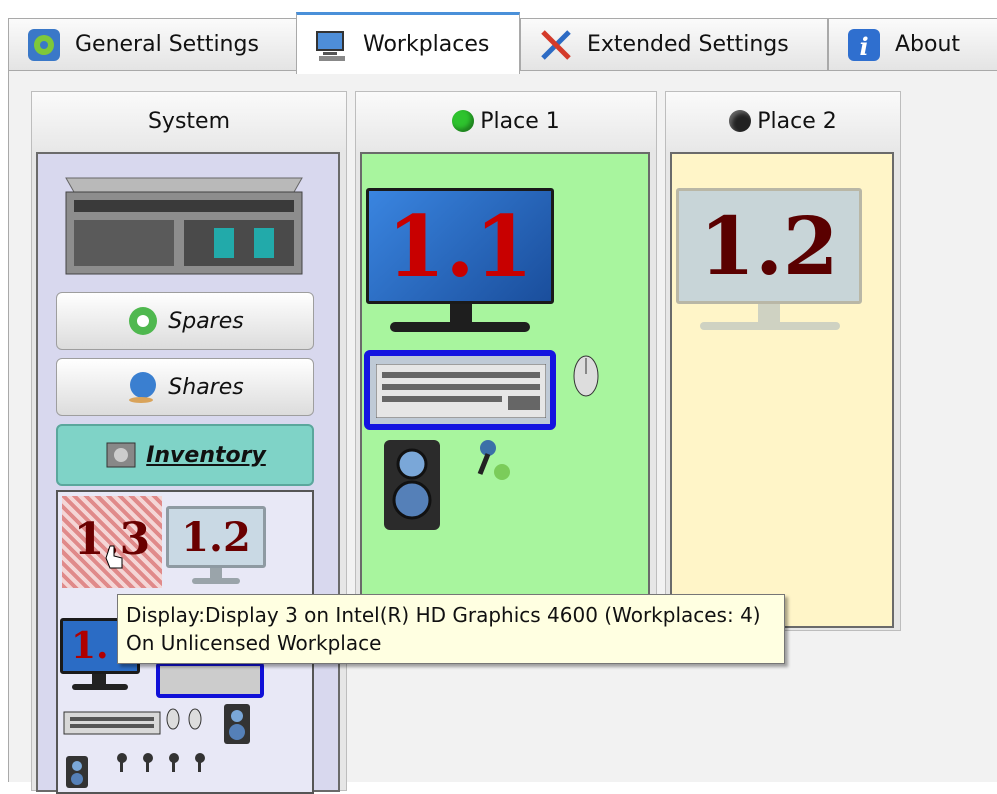 The image size is (997, 794). What do you see at coordinates (782, 390) in the screenshot?
I see `place-2-dropzone: 1.2` at bounding box center [782, 390].